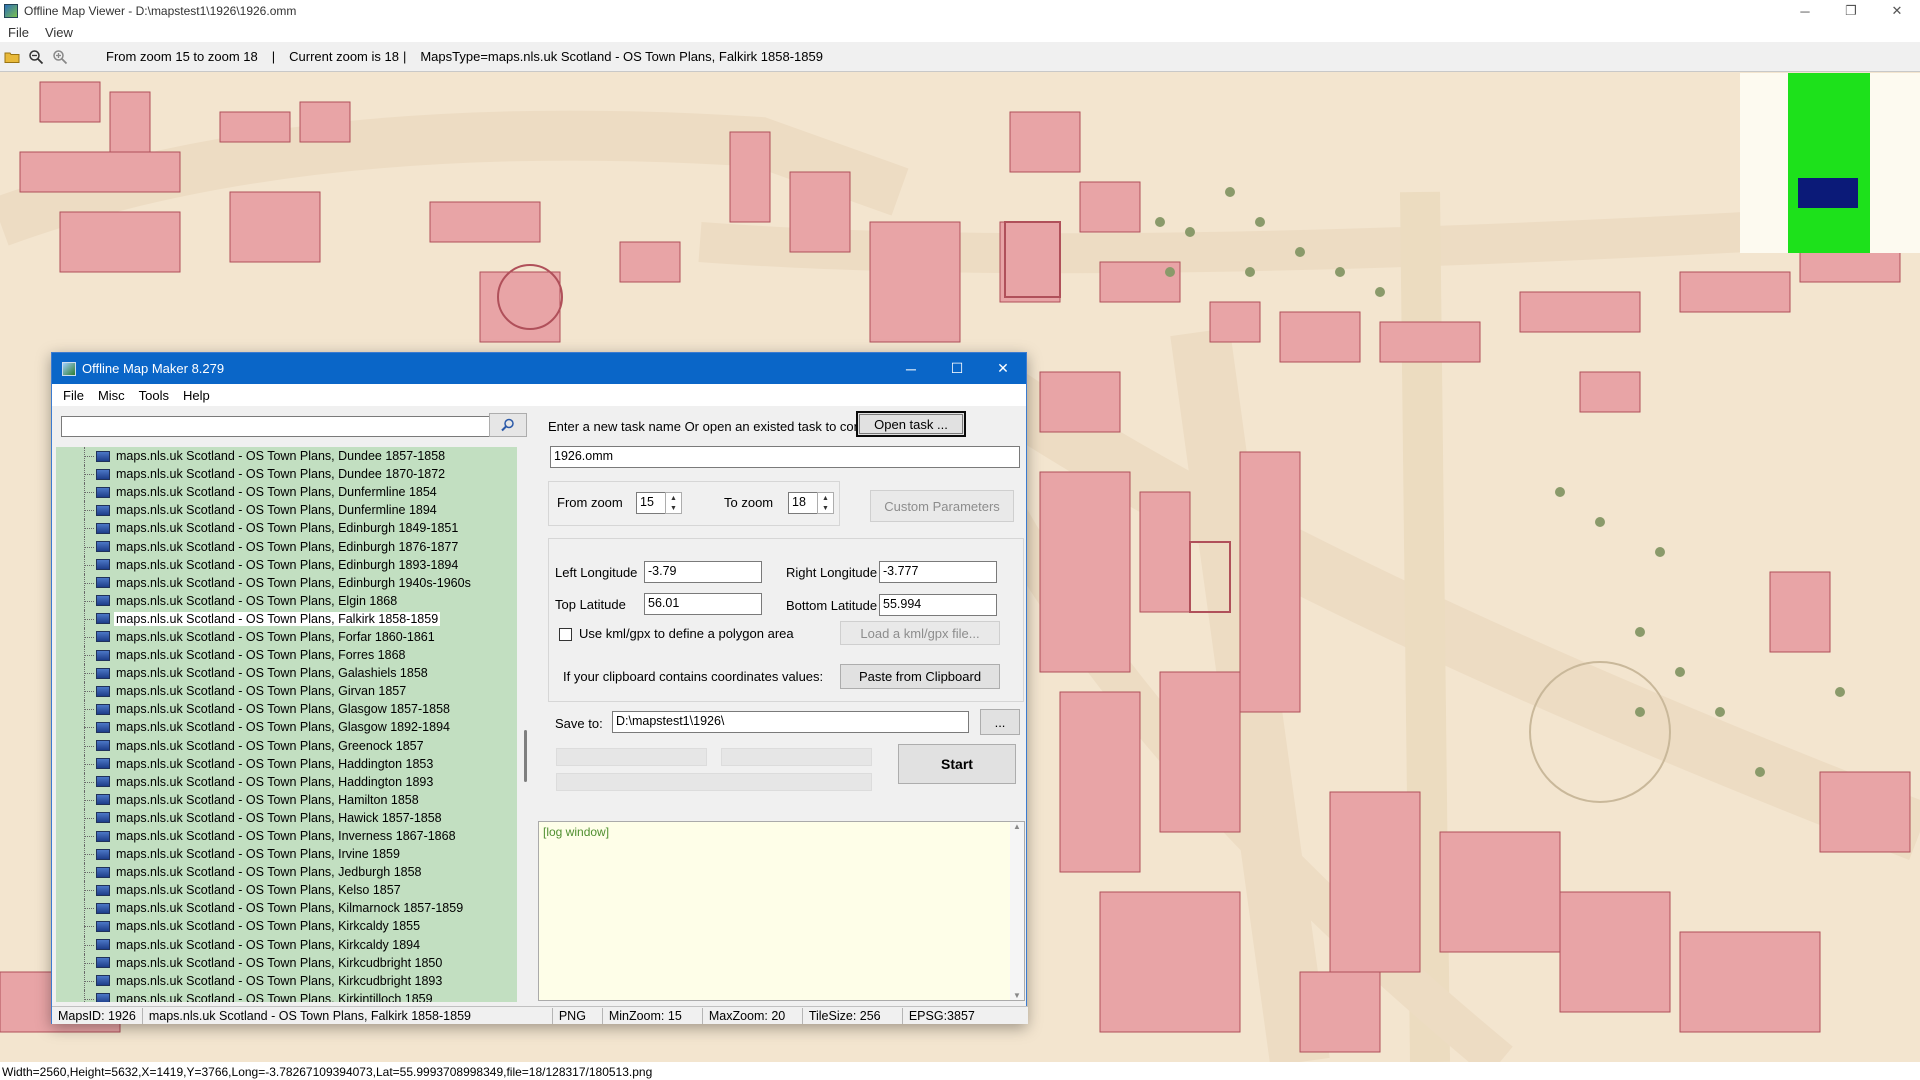 Image resolution: width=1920 pixels, height=1080 pixels. Describe the element at coordinates (196, 395) in the screenshot. I see `dialog-menu-help: Help` at that location.